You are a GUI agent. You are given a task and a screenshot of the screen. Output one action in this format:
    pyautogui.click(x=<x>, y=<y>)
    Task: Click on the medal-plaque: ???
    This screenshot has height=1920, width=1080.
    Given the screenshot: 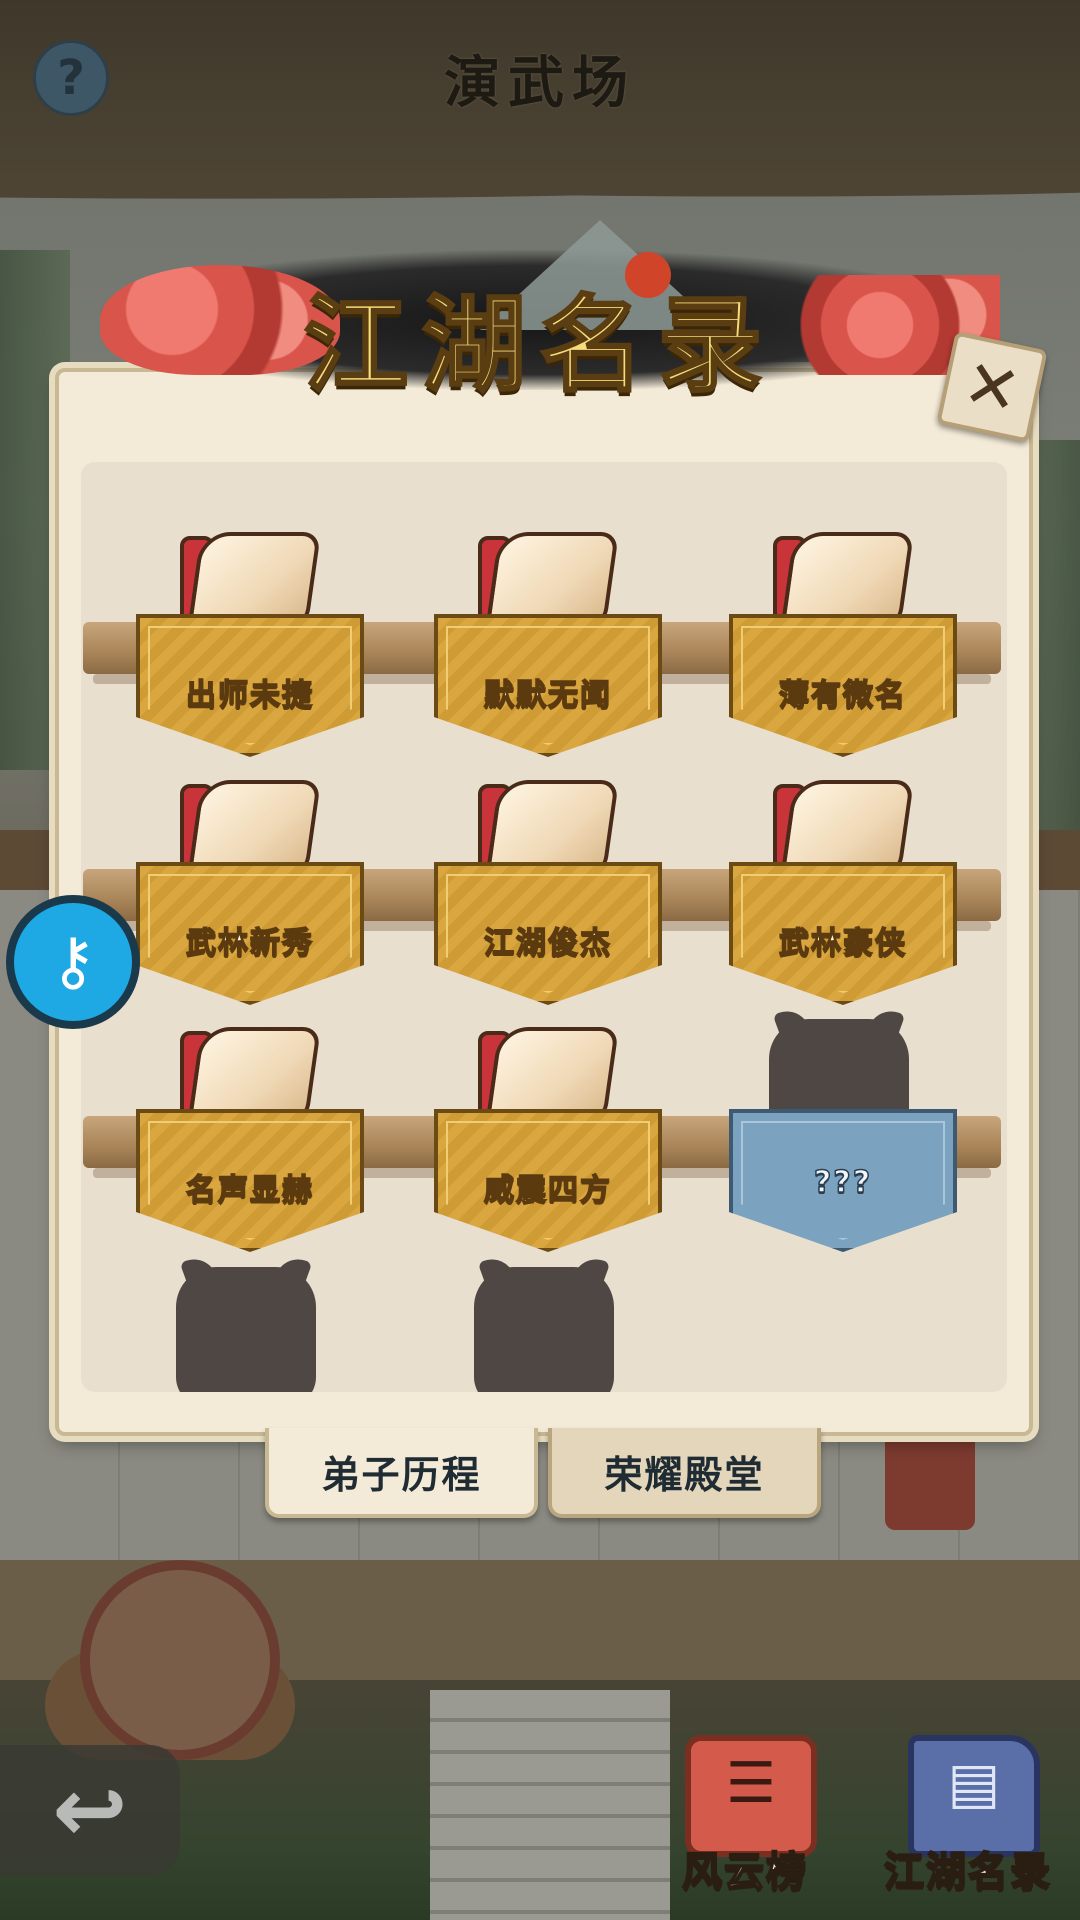 What is the action you would take?
    pyautogui.click(x=843, y=1180)
    